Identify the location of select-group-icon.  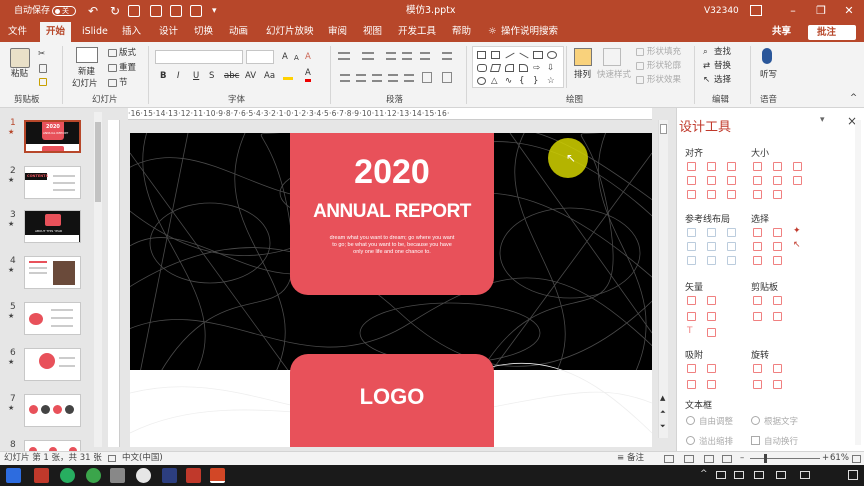
(777, 260).